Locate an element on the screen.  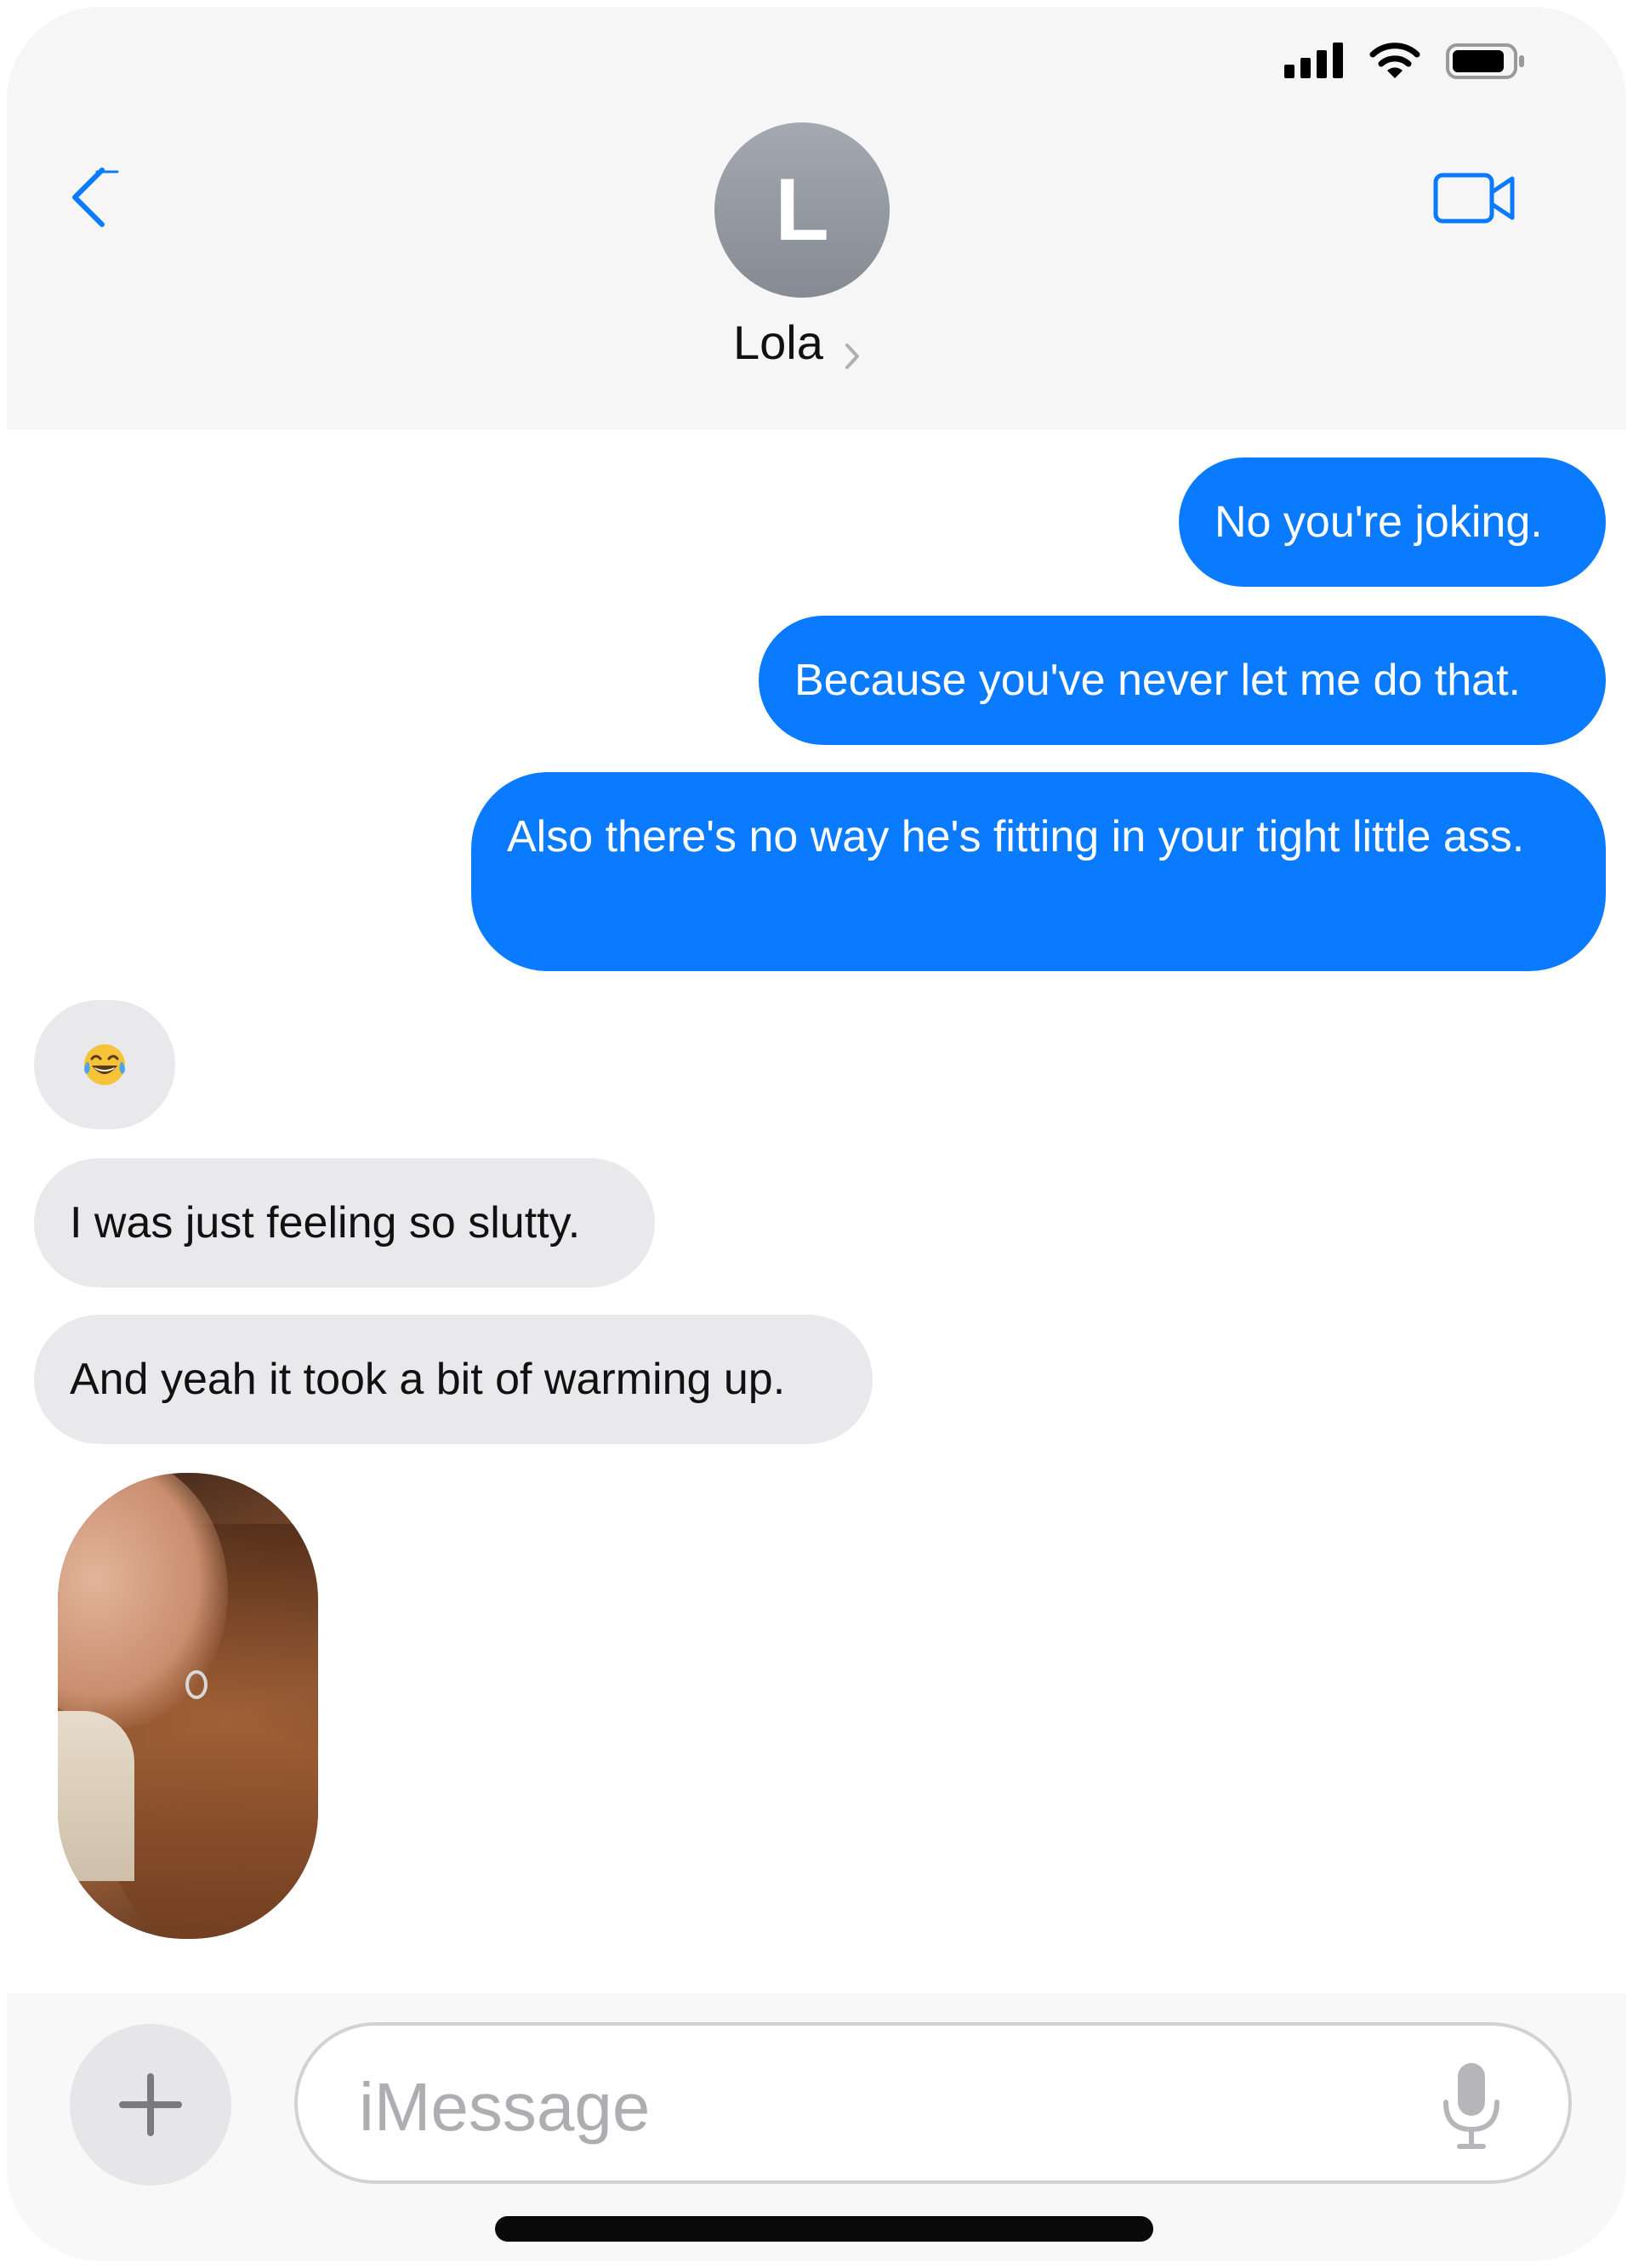
chevron-right-icon is located at coordinates (852, 356).